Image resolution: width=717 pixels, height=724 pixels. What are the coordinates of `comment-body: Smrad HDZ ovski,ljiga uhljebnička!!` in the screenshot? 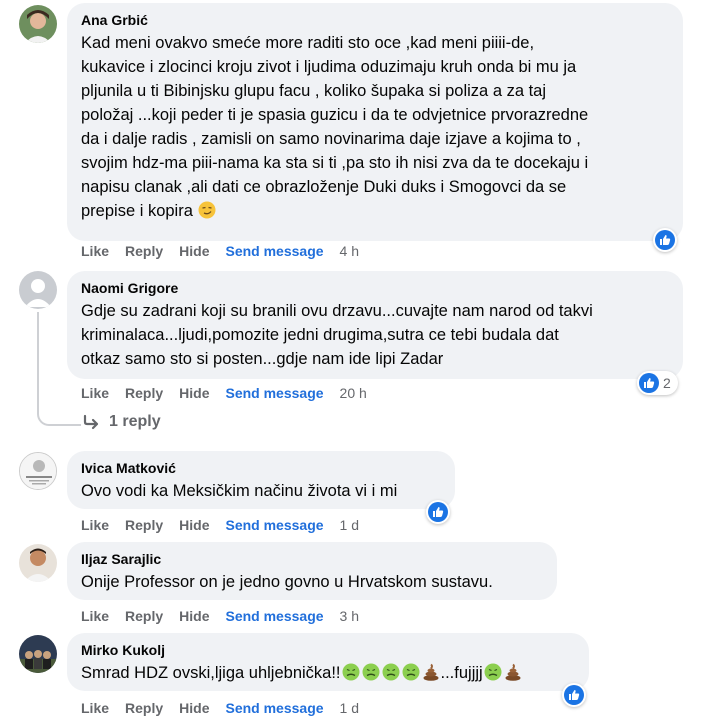 It's located at (211, 673).